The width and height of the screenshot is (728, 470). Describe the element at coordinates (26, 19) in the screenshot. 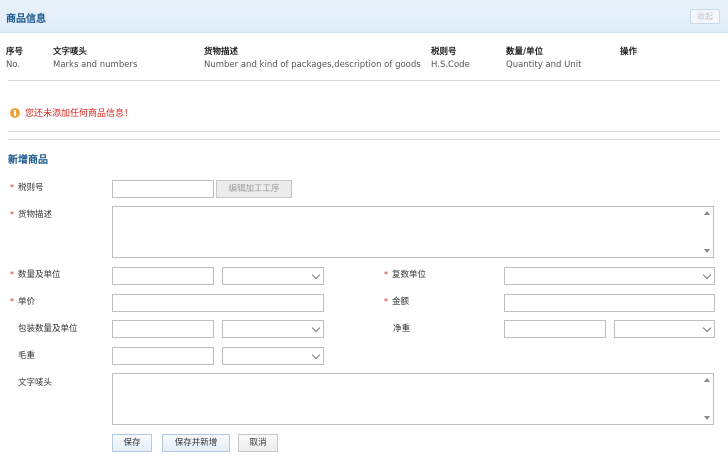

I see `section-title: 商品信息` at that location.